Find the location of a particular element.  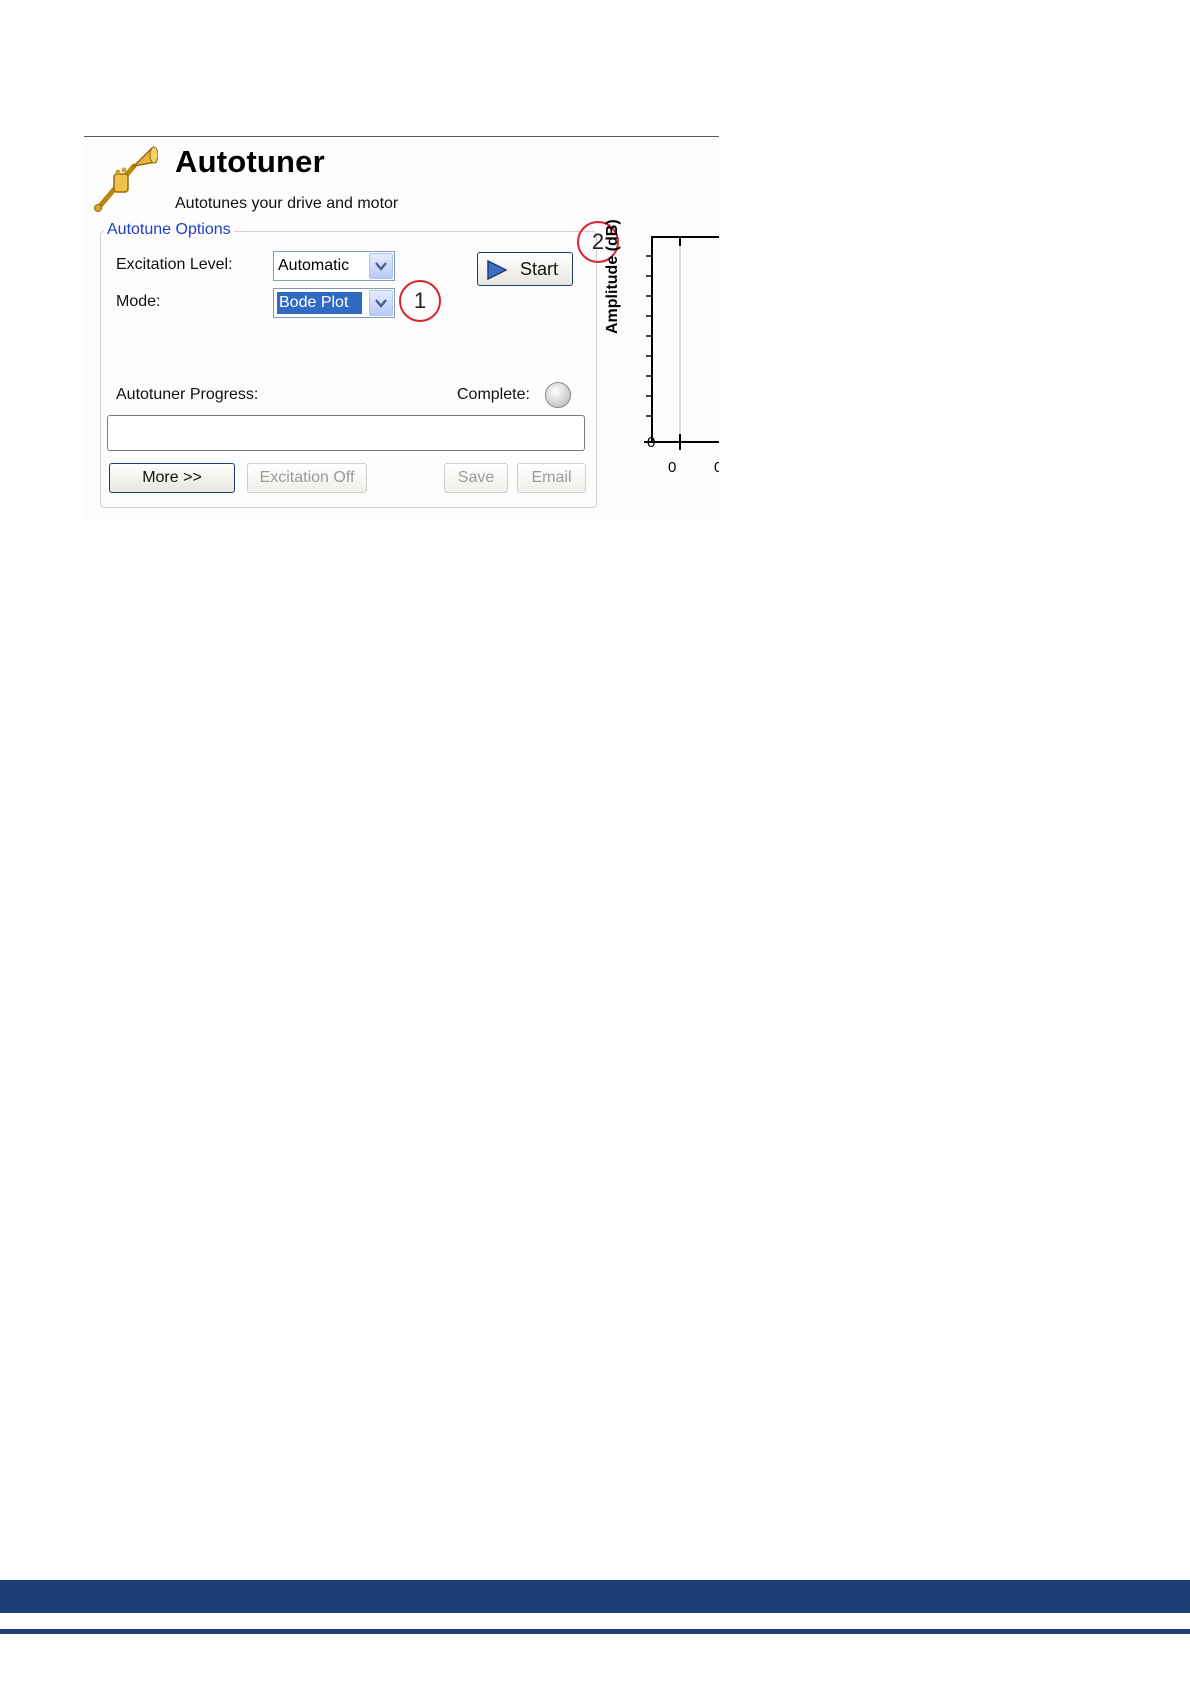

autotuner-progress-bar is located at coordinates (346, 433).